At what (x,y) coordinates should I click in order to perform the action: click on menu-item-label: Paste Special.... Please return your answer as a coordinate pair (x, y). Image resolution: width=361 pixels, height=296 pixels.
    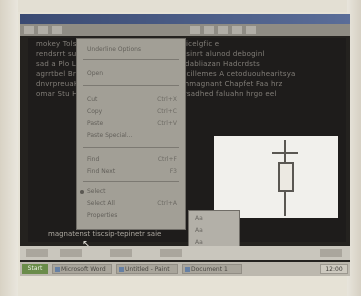
    Looking at the image, I should click on (110, 135).